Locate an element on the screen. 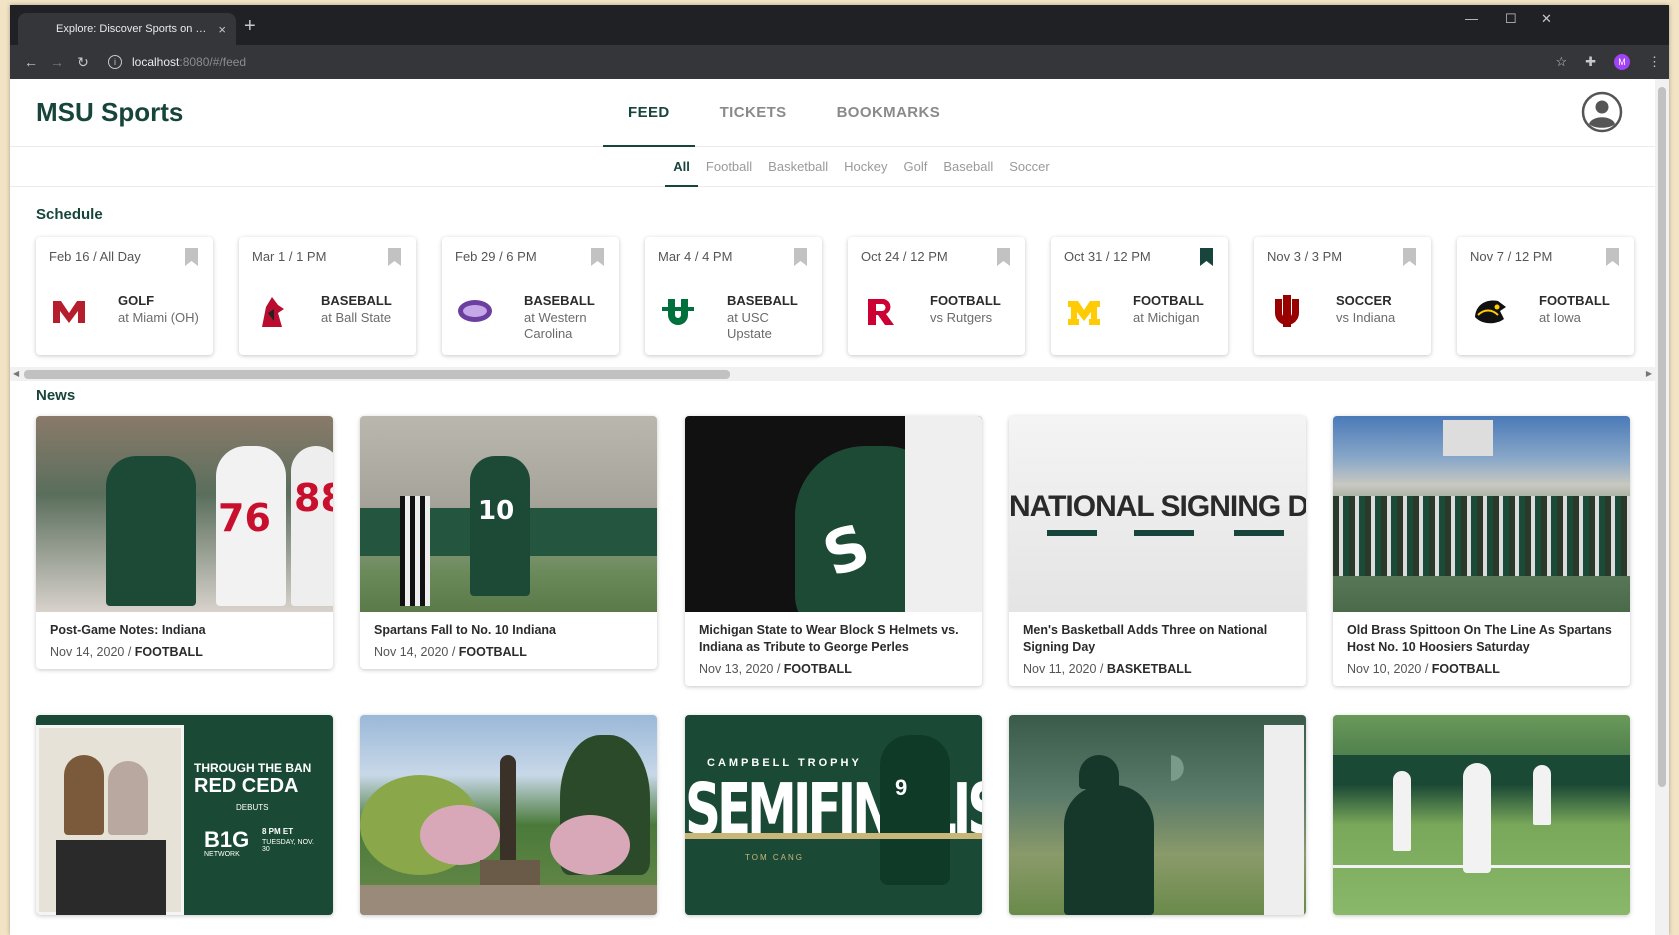  filter-basketball: Basketball is located at coordinates (798, 166).